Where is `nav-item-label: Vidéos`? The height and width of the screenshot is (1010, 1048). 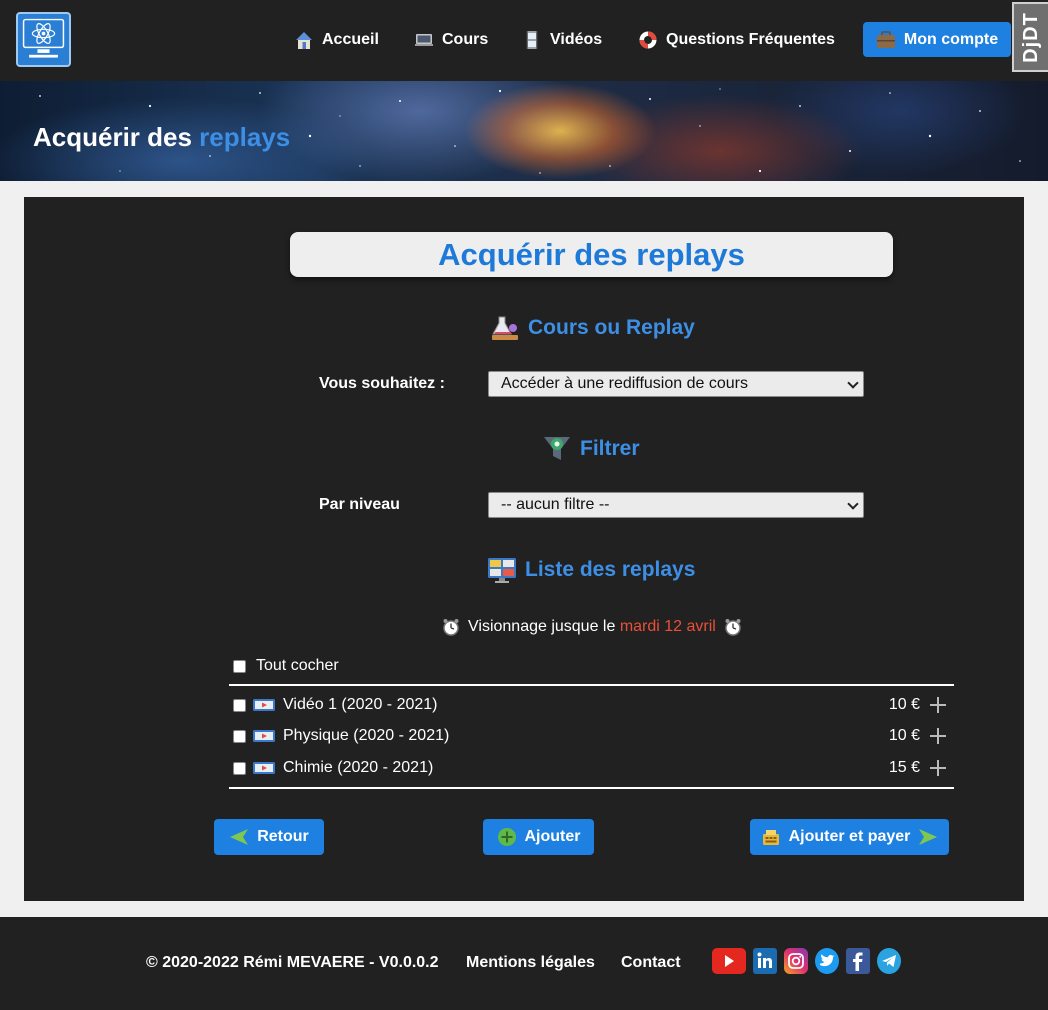
nav-item-label: Vidéos is located at coordinates (576, 39).